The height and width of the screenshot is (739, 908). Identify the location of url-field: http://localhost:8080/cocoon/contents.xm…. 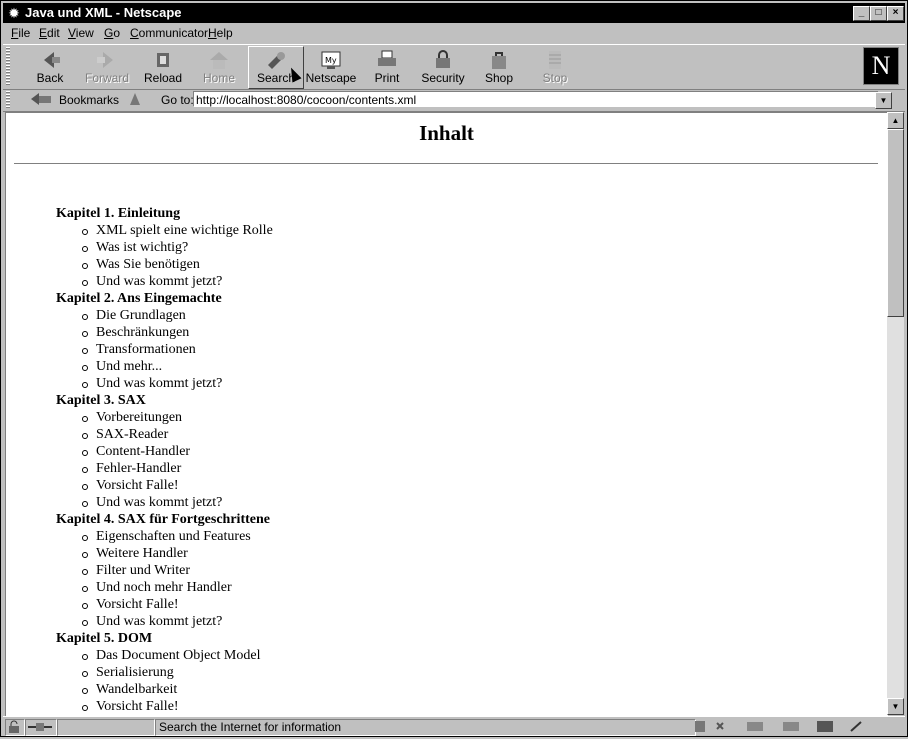
(536, 99).